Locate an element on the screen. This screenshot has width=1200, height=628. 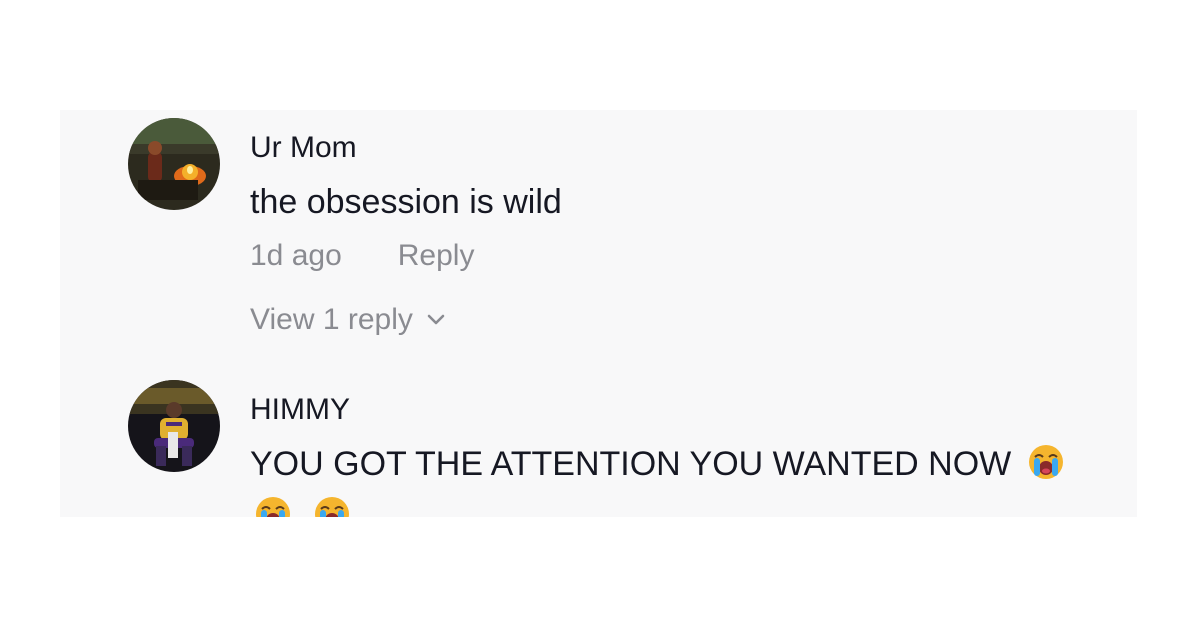
seated-player-avatar-icon is located at coordinates (174, 426).